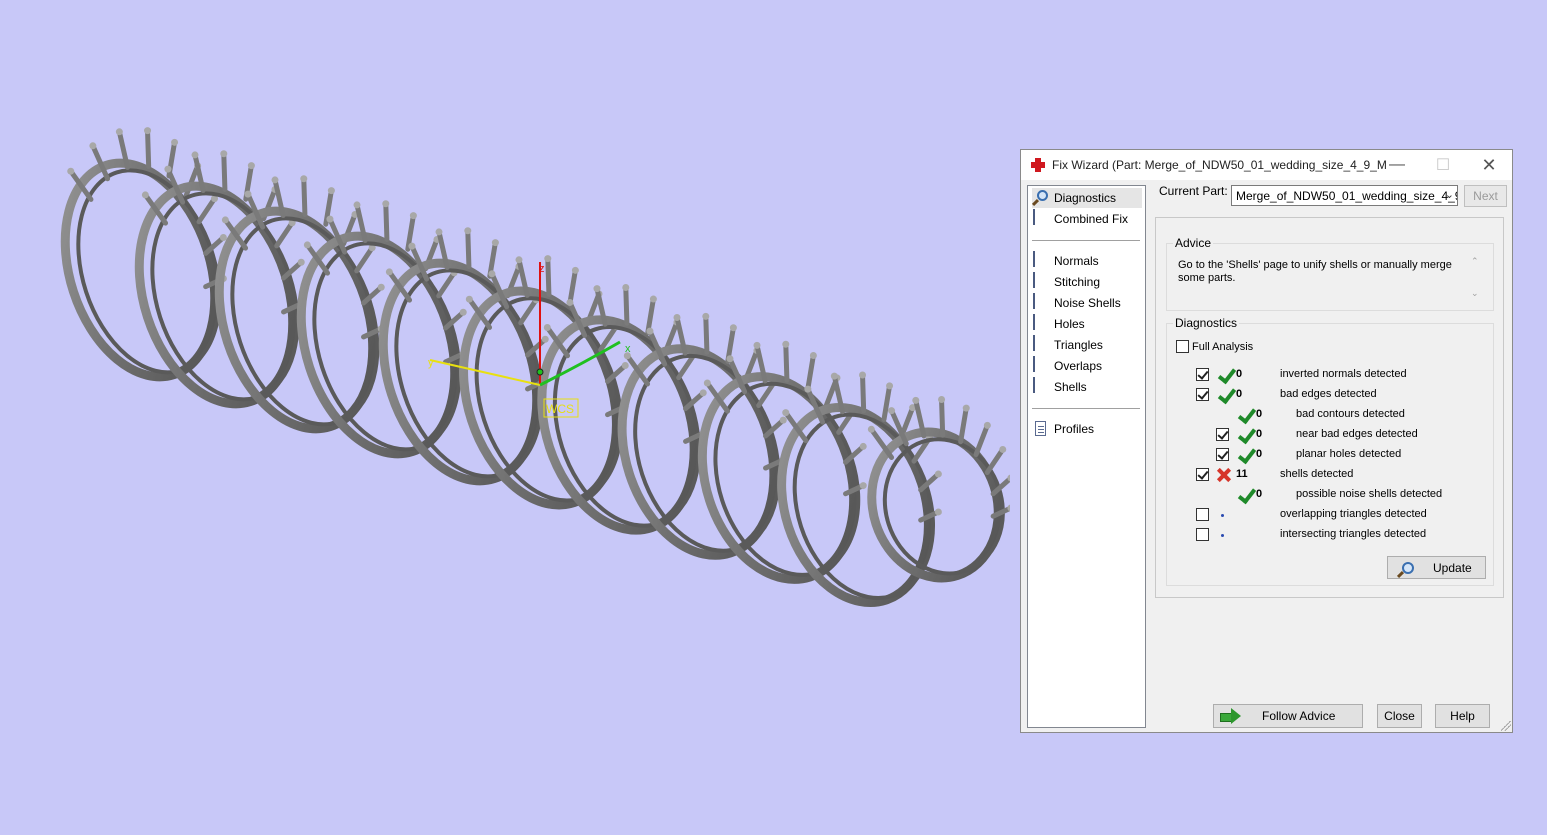 This screenshot has width=1547, height=835. Describe the element at coordinates (1475, 293) in the screenshot. I see `scroll-down-icon: ⌄` at that location.